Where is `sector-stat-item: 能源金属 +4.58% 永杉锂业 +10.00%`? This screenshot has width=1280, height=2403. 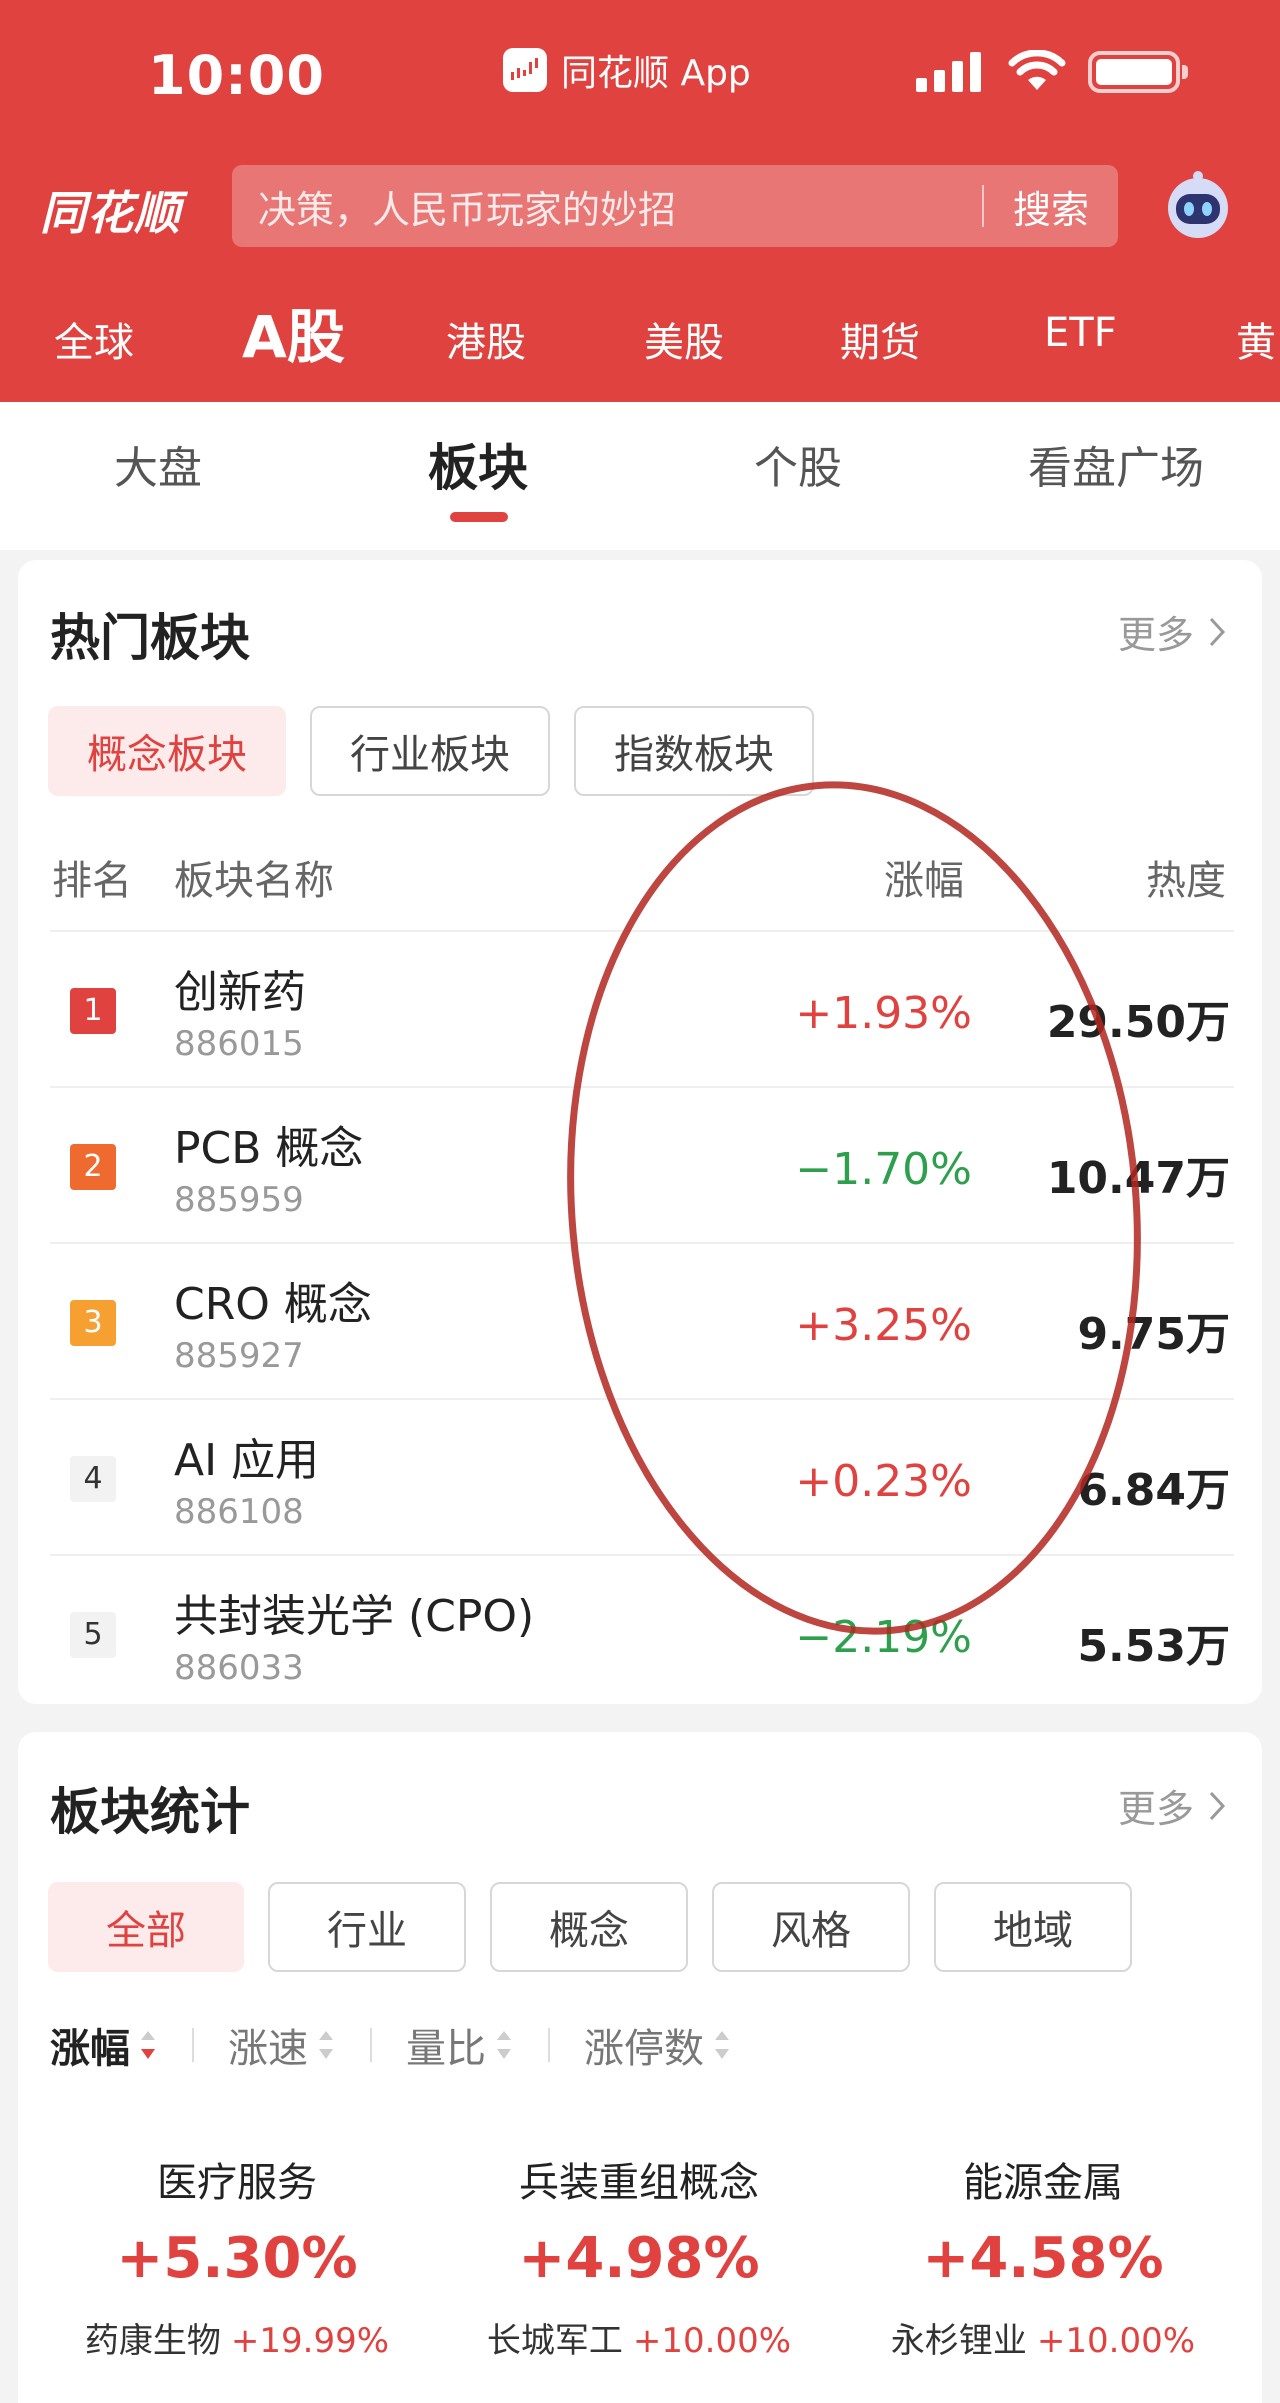
sector-stat-item: 能源金属 +4.58% 永杉锂业 +10.00% is located at coordinates (1043, 2256).